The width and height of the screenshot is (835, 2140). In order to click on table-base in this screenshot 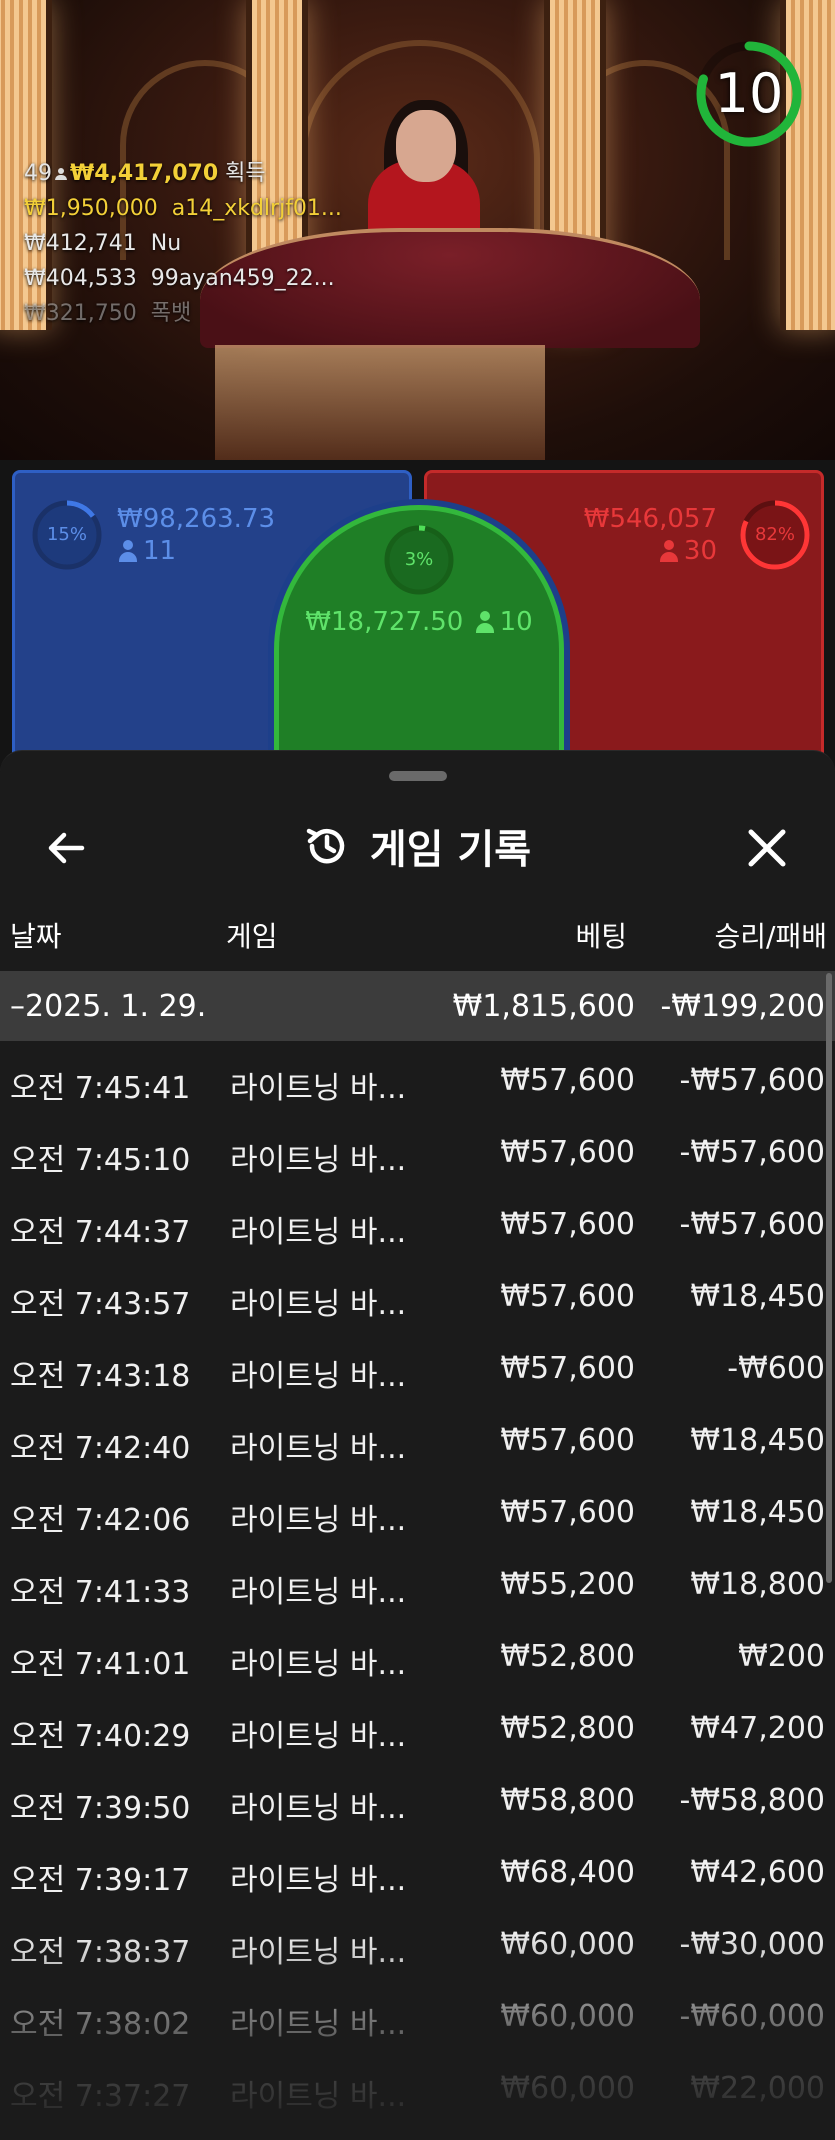, I will do `click(380, 402)`.